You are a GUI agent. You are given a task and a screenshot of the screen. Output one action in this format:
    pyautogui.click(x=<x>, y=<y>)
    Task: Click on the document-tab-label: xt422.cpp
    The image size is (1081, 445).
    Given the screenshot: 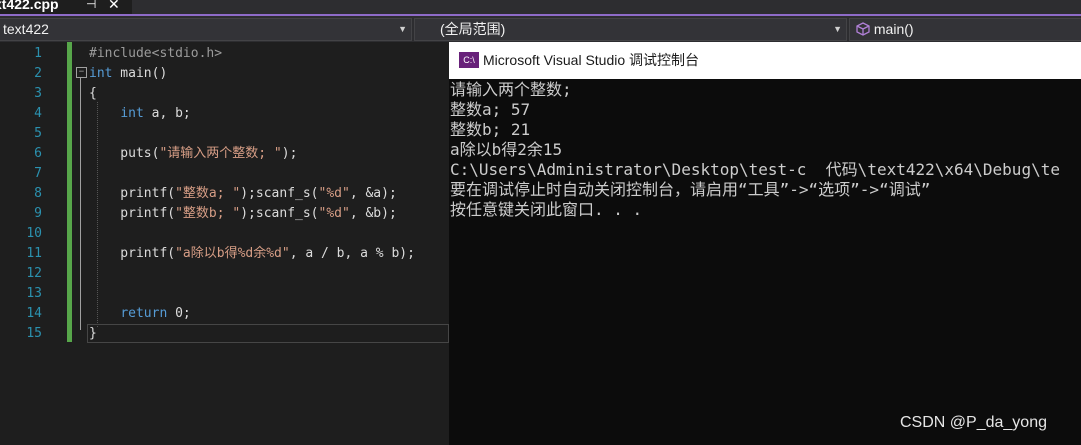 What is the action you would take?
    pyautogui.click(x=29, y=7)
    